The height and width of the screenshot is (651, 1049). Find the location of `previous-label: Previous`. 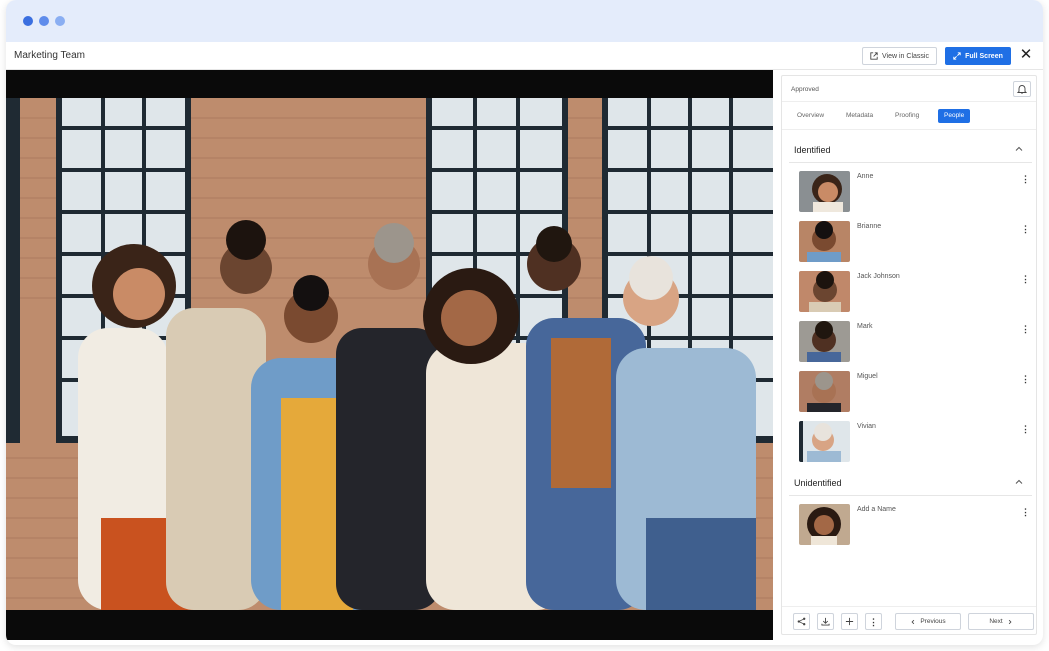

previous-label: Previous is located at coordinates (933, 621).